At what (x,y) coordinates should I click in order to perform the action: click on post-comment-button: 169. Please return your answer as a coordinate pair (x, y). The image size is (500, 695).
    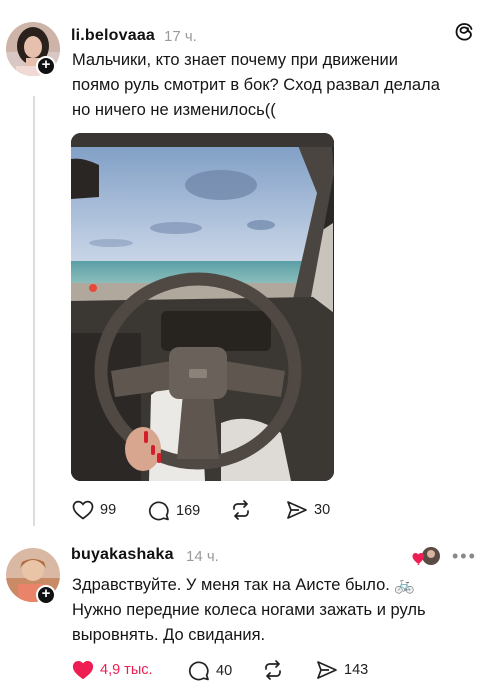
    Looking at the image, I should click on (174, 510).